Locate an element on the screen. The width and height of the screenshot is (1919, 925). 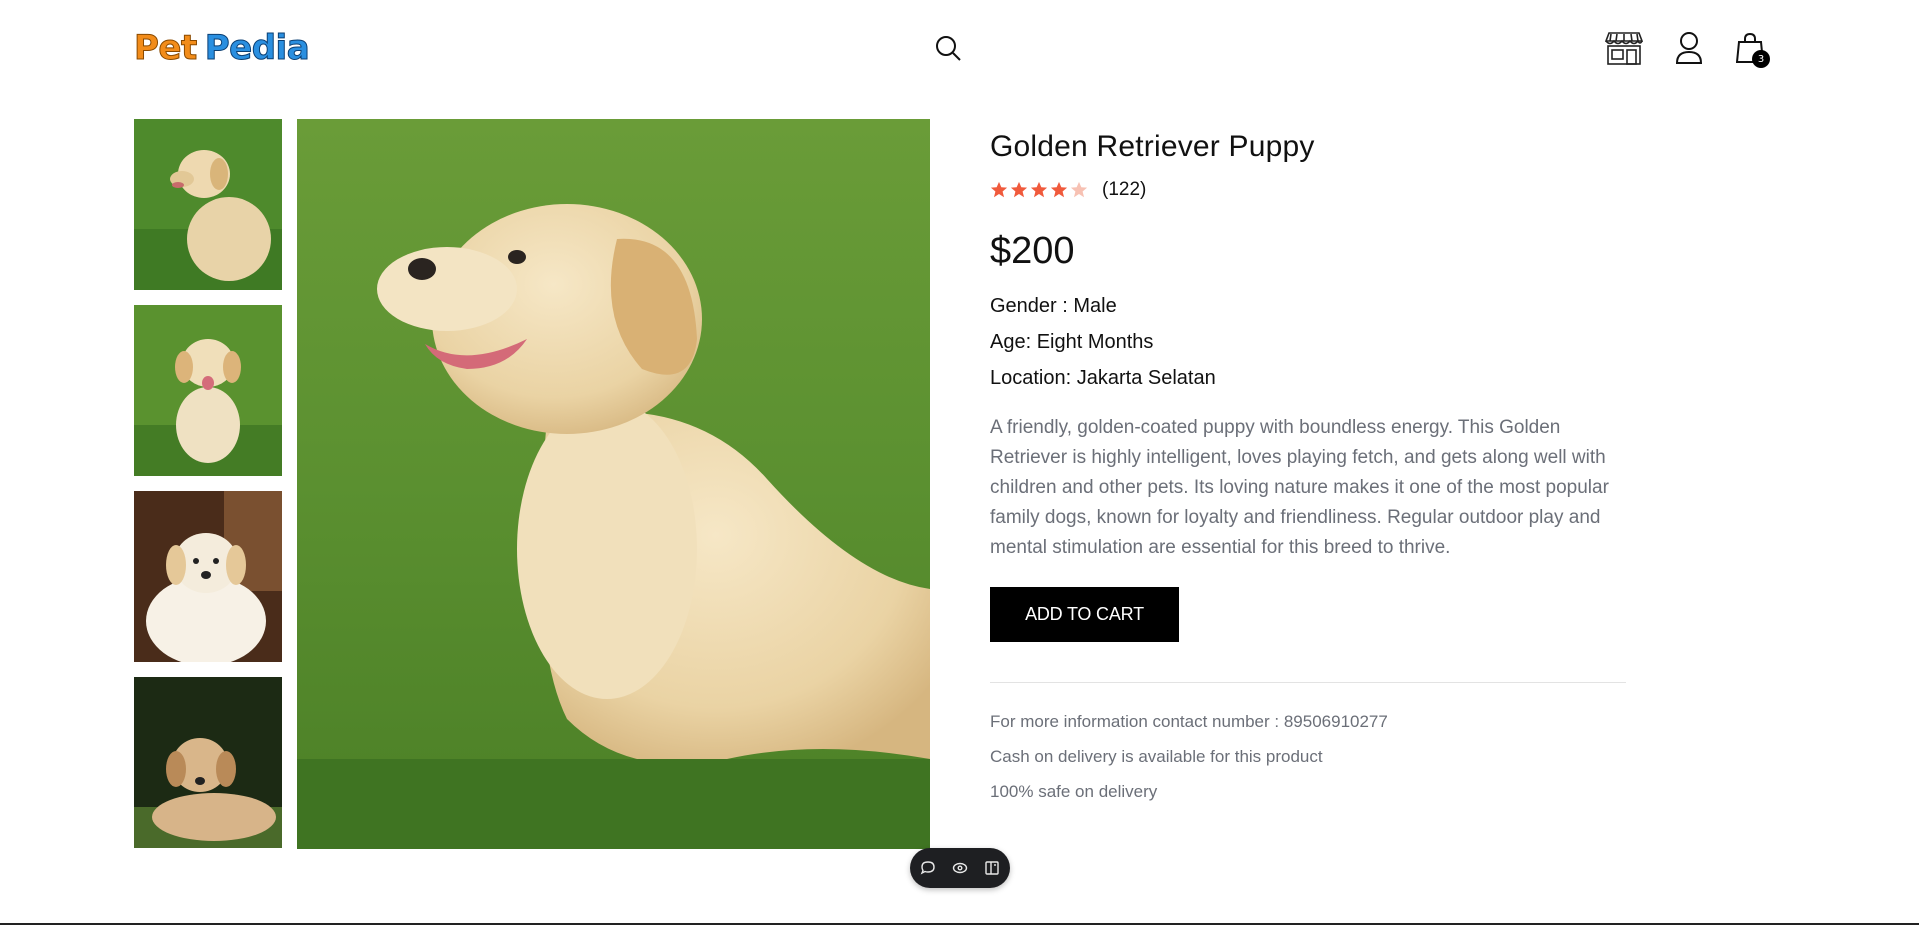
comment-icon is located at coordinates (928, 868).